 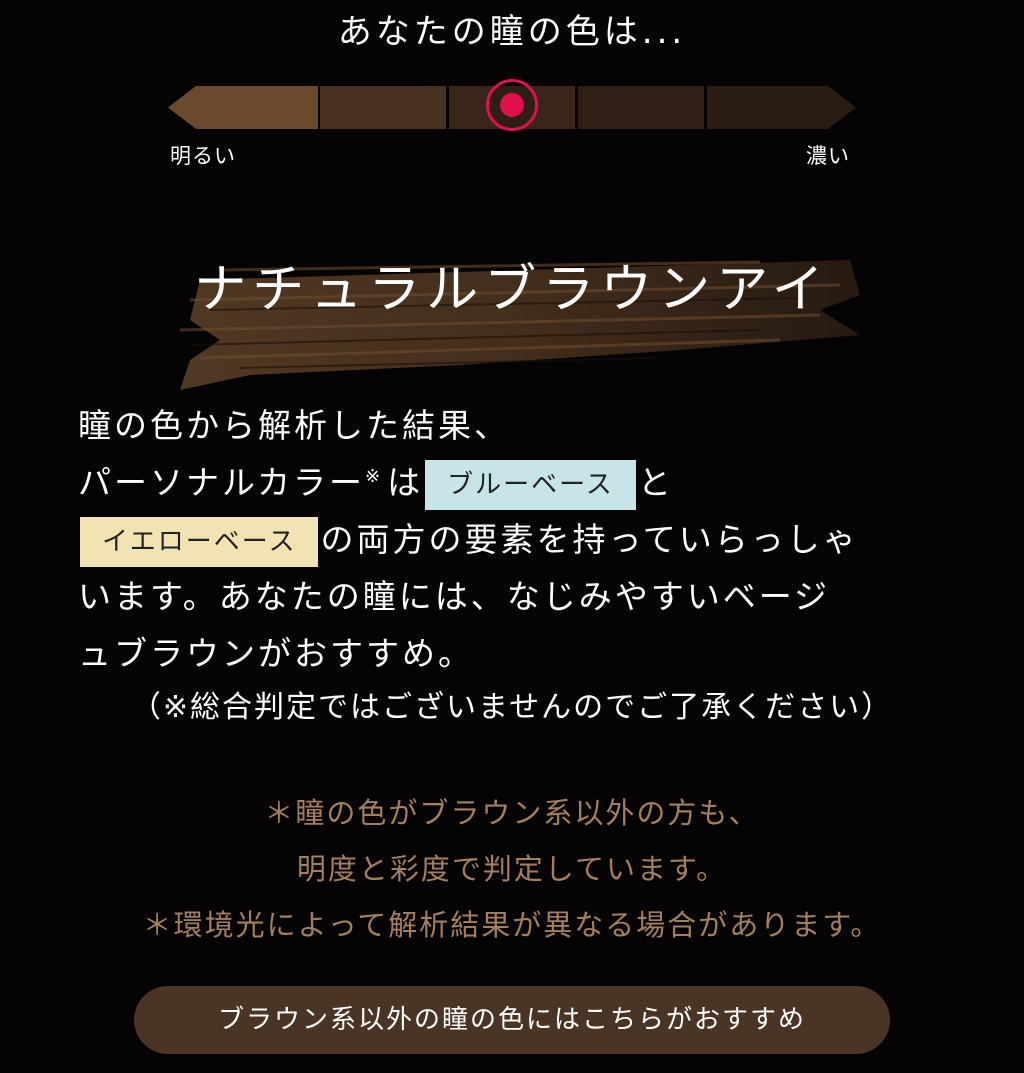 What do you see at coordinates (828, 156) in the screenshot?
I see `scale-label-dark: 濃い` at bounding box center [828, 156].